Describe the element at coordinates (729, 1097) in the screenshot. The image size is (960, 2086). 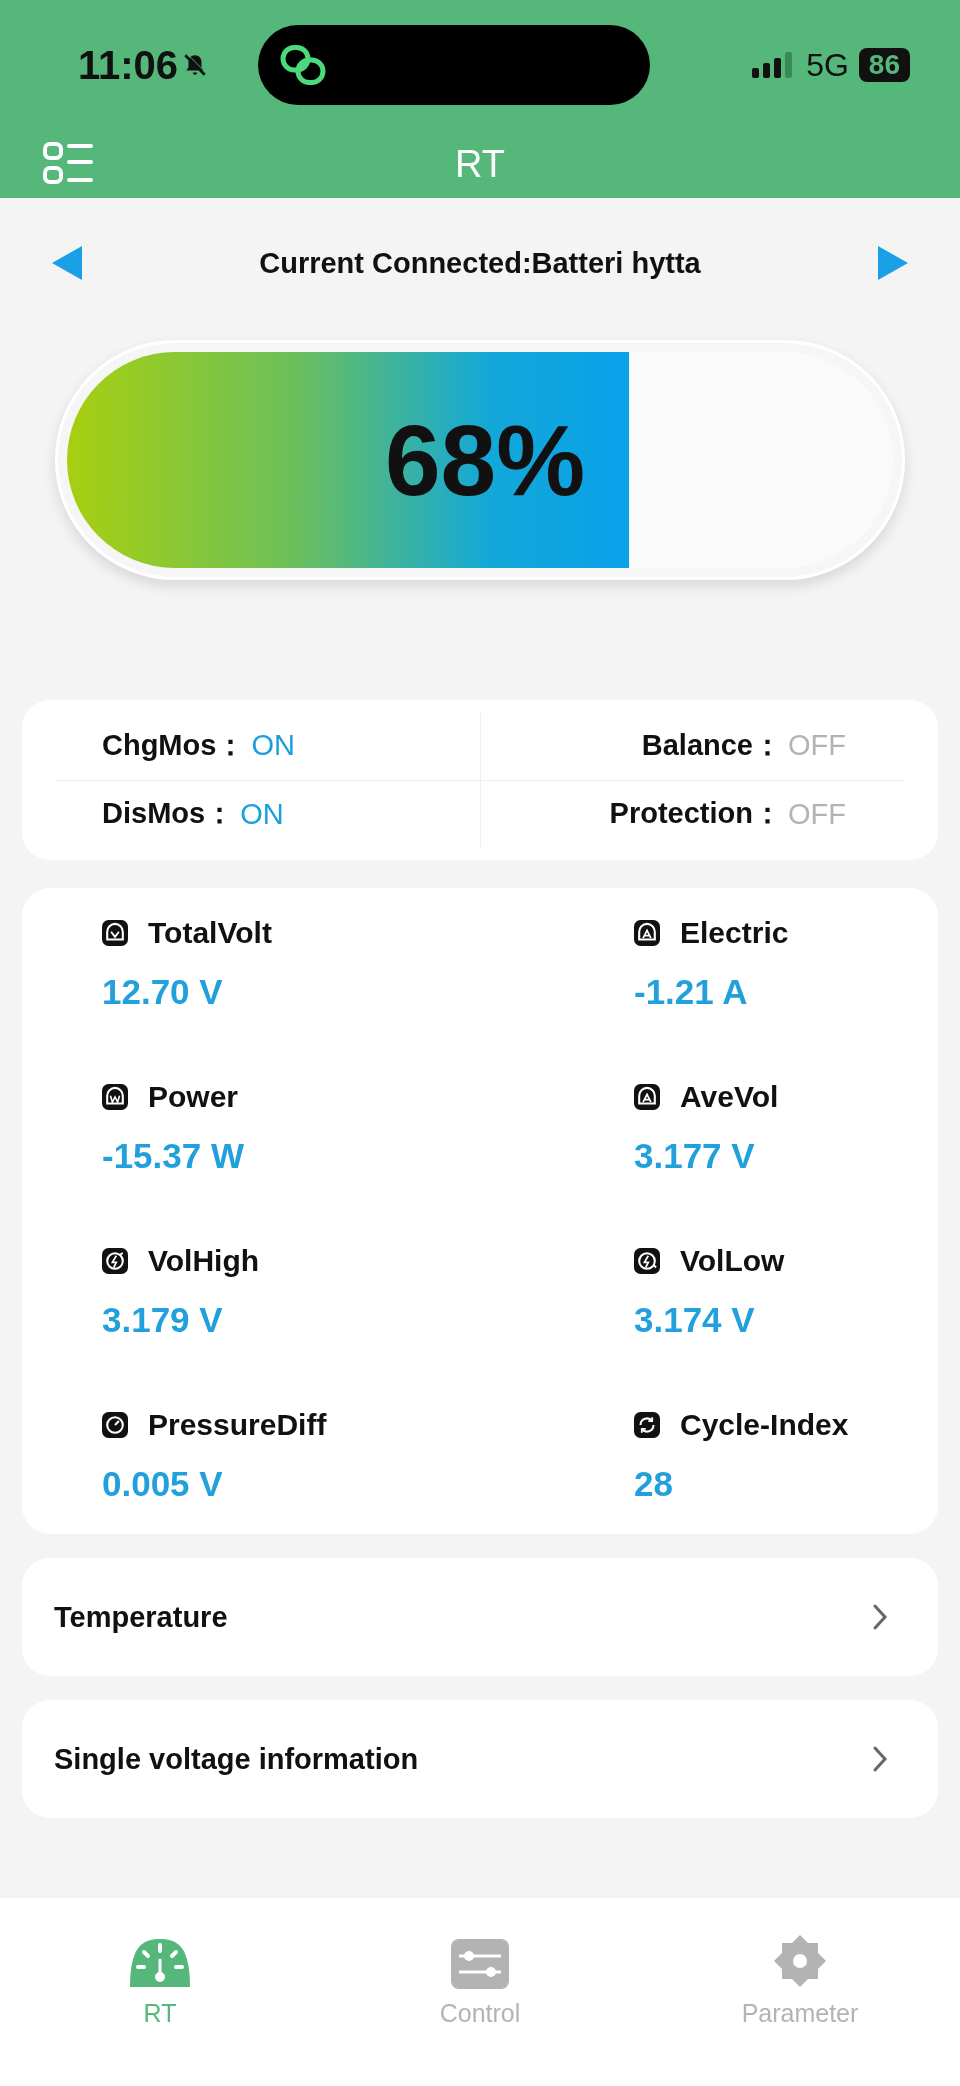
I see `metric-label: AveVol` at that location.